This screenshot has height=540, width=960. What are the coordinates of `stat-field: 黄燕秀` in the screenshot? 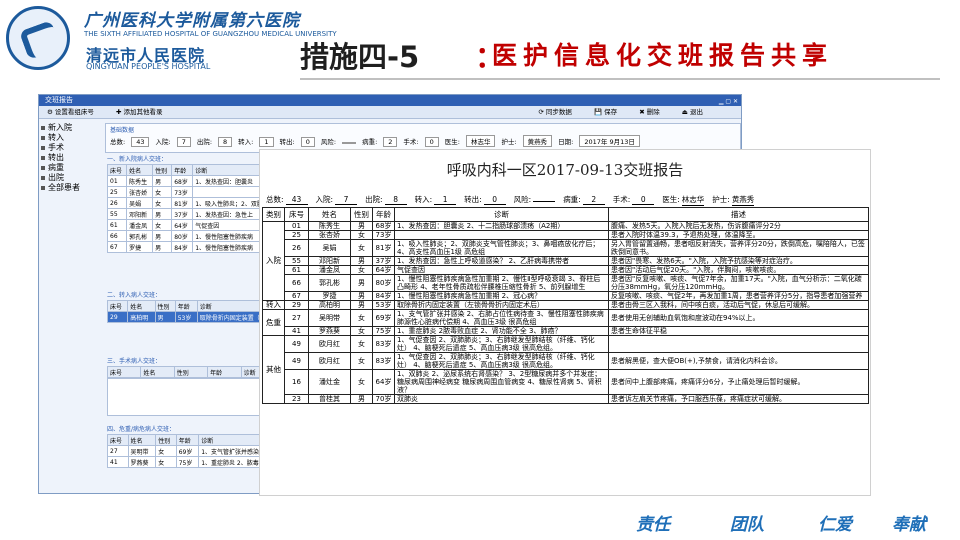 It's located at (537, 141).